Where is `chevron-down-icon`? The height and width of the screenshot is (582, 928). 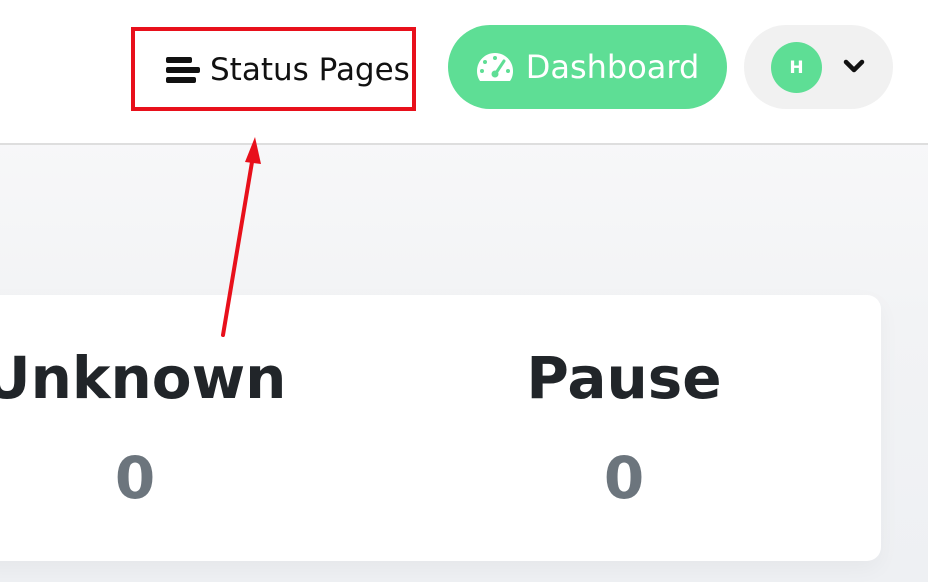 chevron-down-icon is located at coordinates (854, 66).